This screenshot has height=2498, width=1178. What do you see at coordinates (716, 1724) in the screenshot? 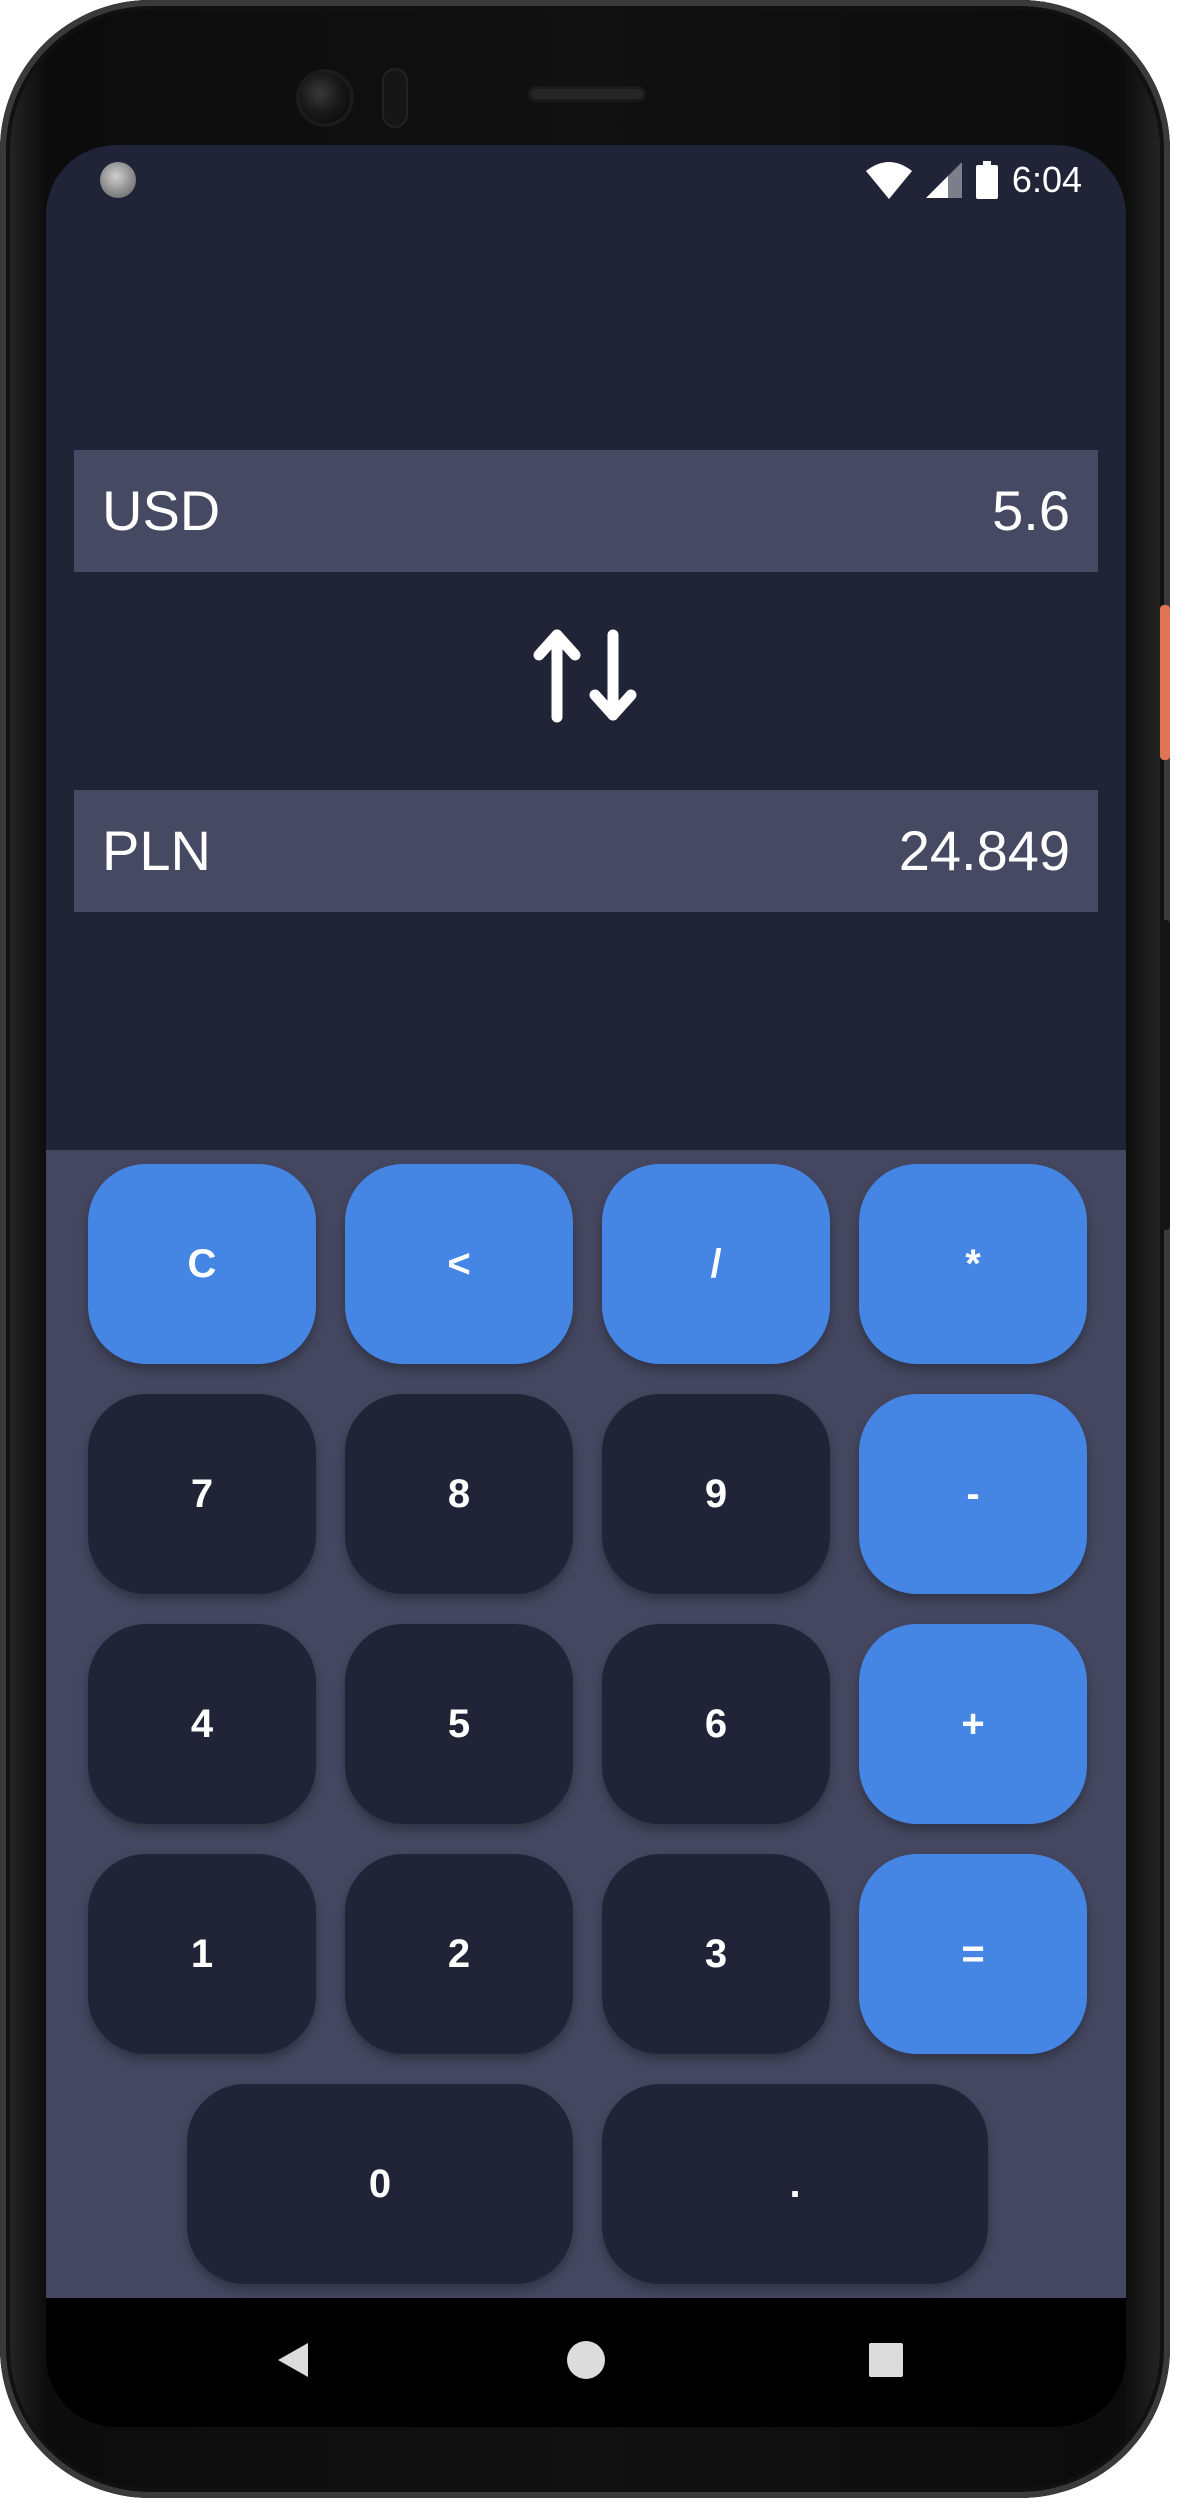
I see `digit-6-button: 6` at bounding box center [716, 1724].